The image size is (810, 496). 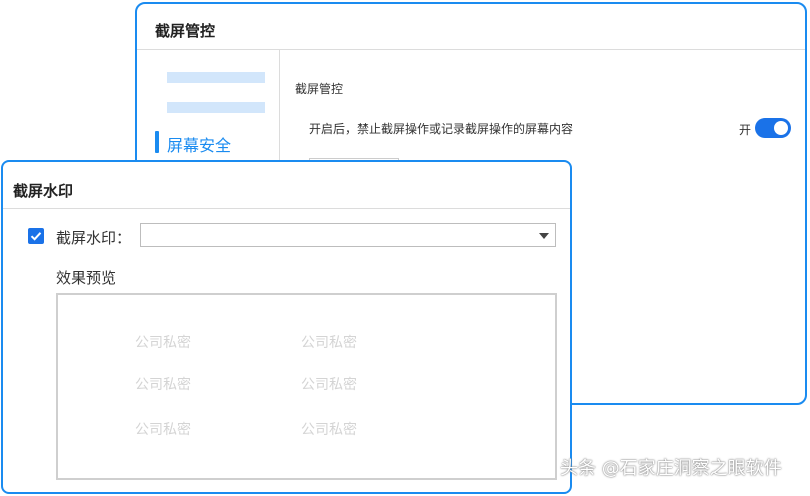 What do you see at coordinates (94, 238) in the screenshot?
I see `watermark-field-label: 截屏水印：` at bounding box center [94, 238].